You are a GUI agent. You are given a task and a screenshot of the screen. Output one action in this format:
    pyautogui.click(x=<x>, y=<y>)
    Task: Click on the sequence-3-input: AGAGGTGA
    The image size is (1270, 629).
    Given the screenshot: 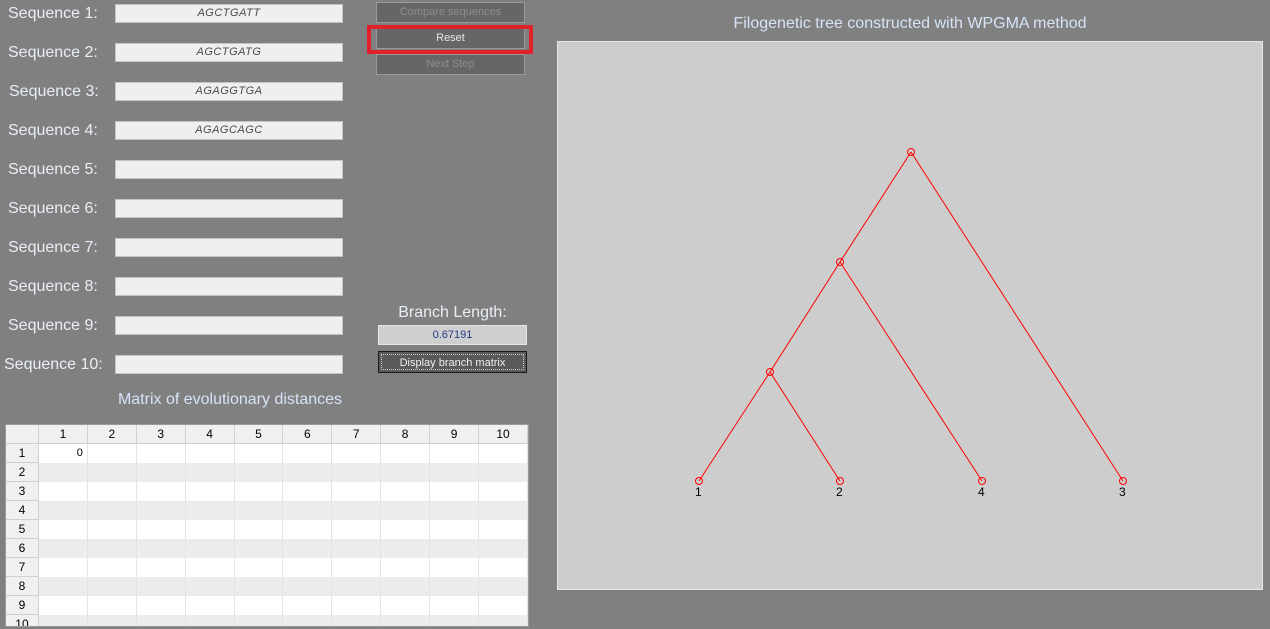 What is the action you would take?
    pyautogui.click(x=229, y=91)
    